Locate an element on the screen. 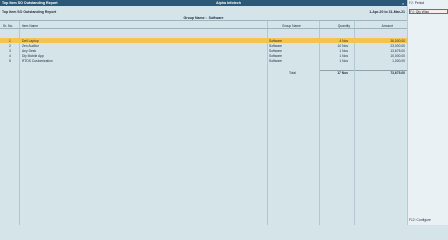 The width and height of the screenshot is (448, 240). header-quantity: Quantity is located at coordinates (343, 25).